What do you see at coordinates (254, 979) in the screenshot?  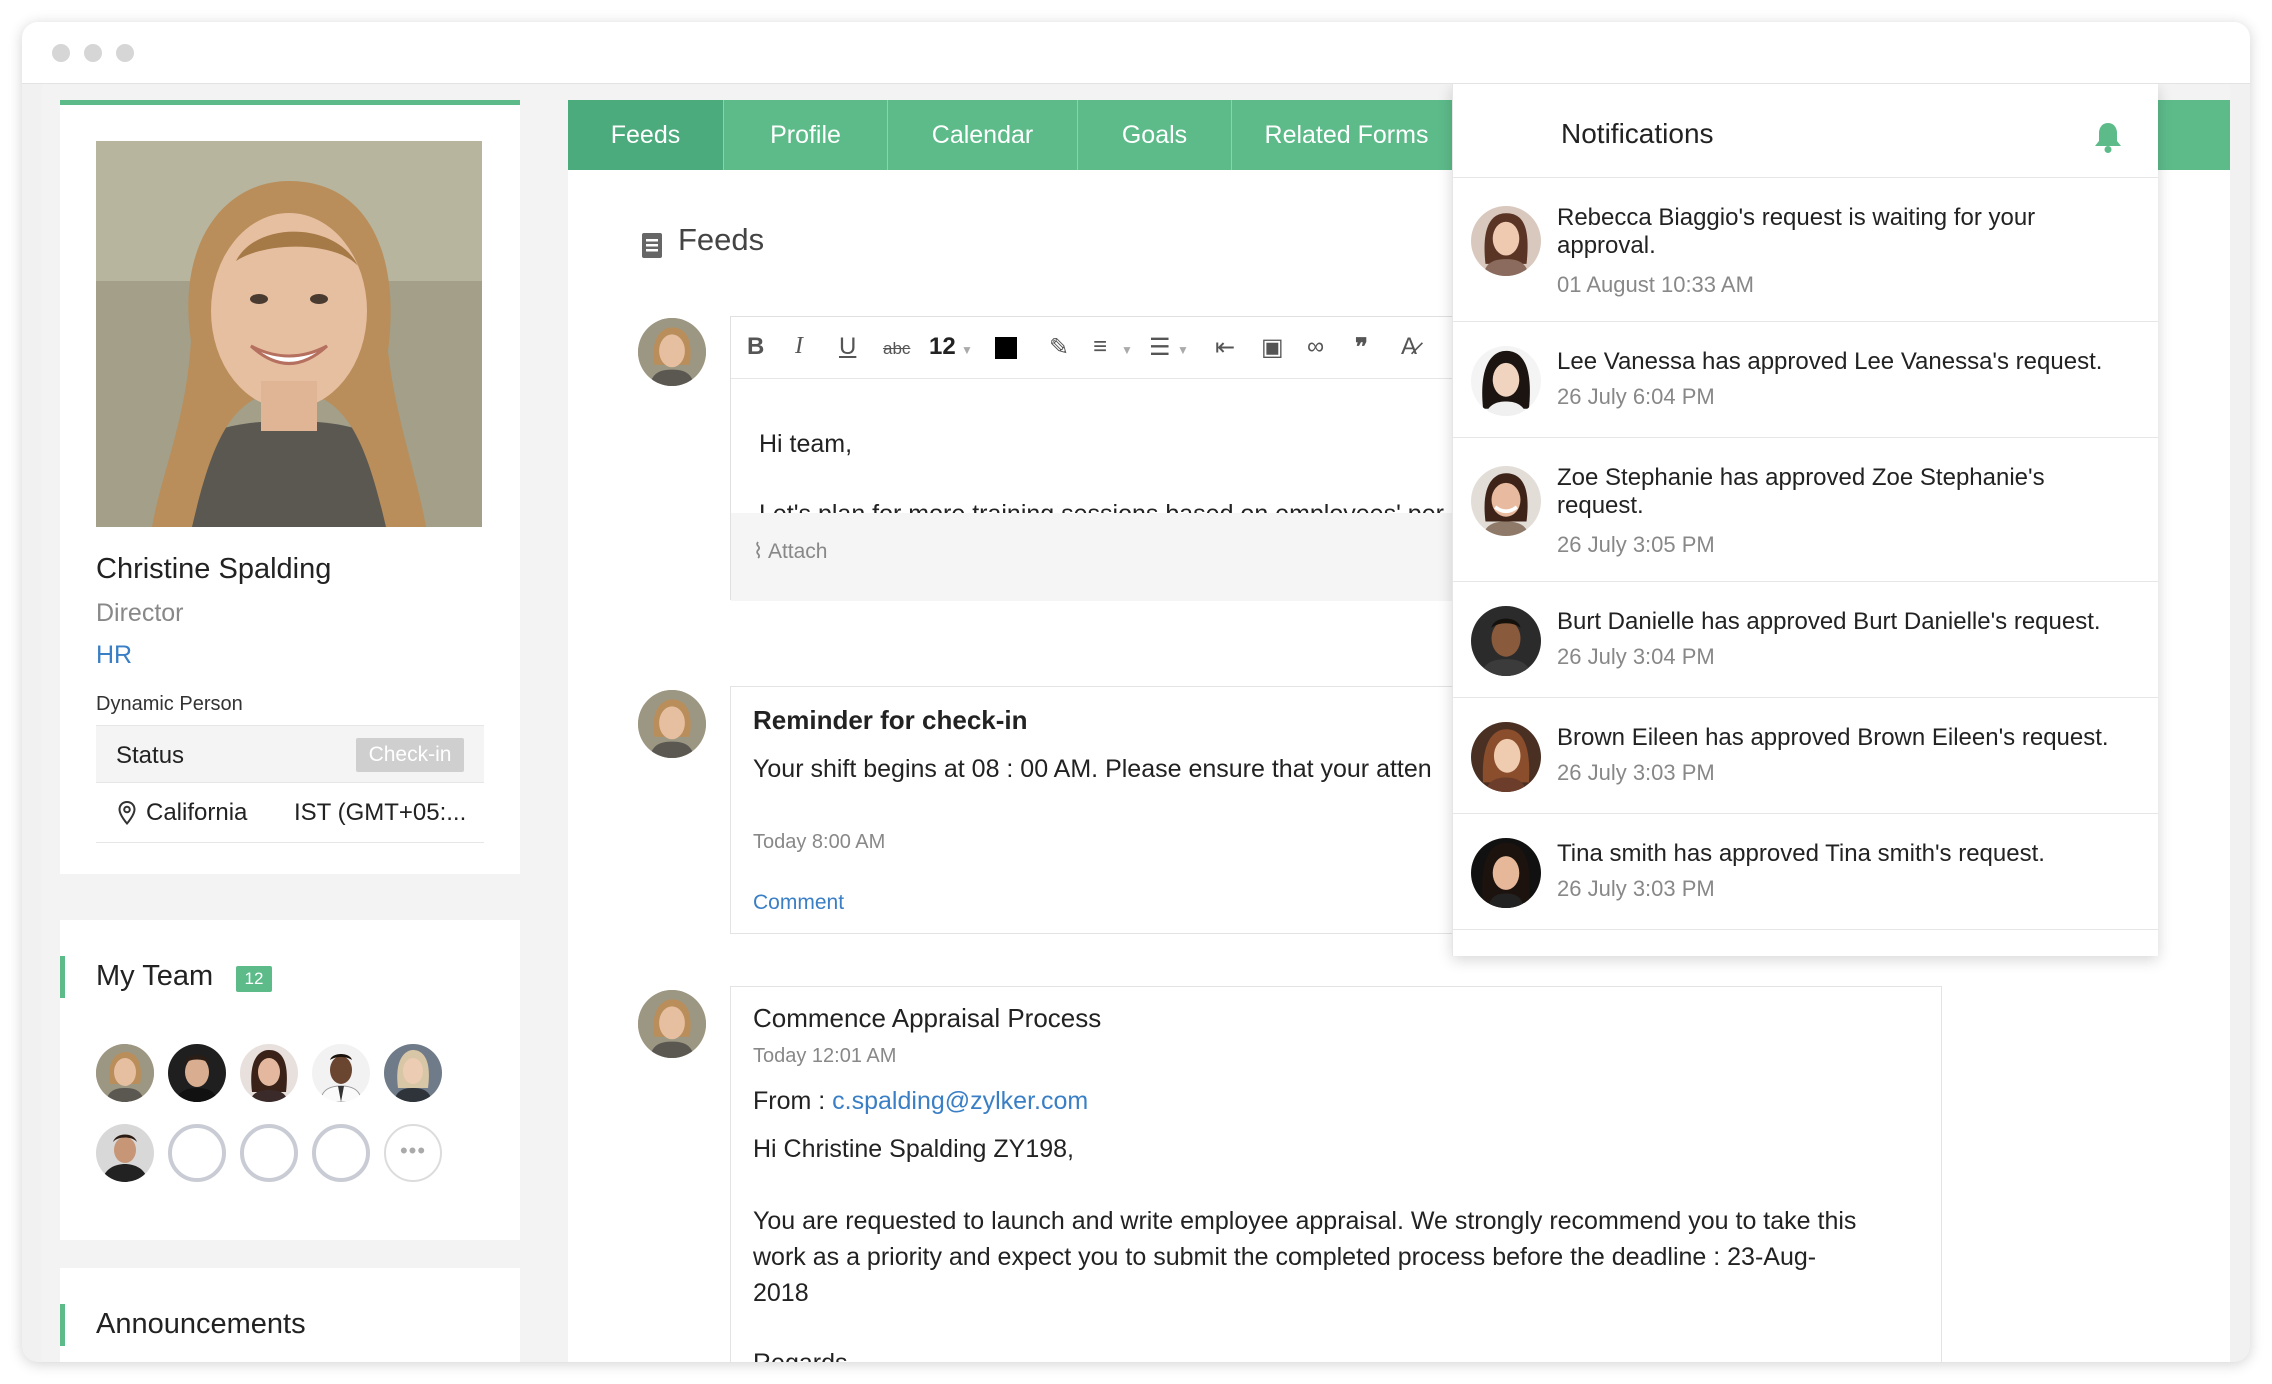 I see `team-count-badge: 12` at bounding box center [254, 979].